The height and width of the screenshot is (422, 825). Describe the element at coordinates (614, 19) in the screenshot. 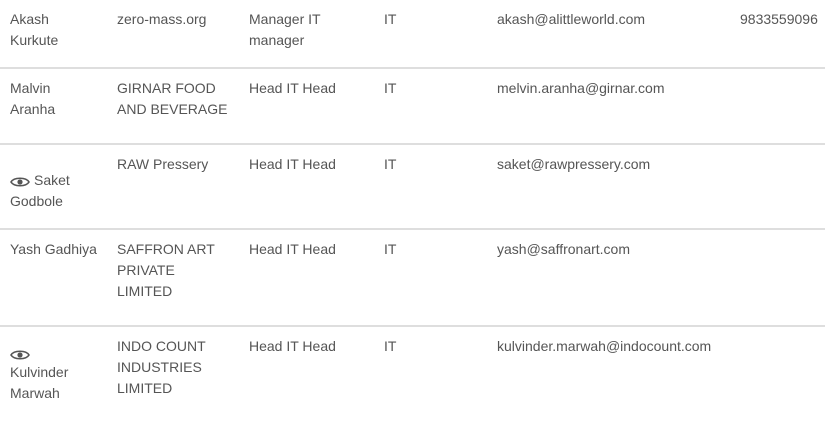

I see `email-cell: akash@alittleworld.com` at that location.